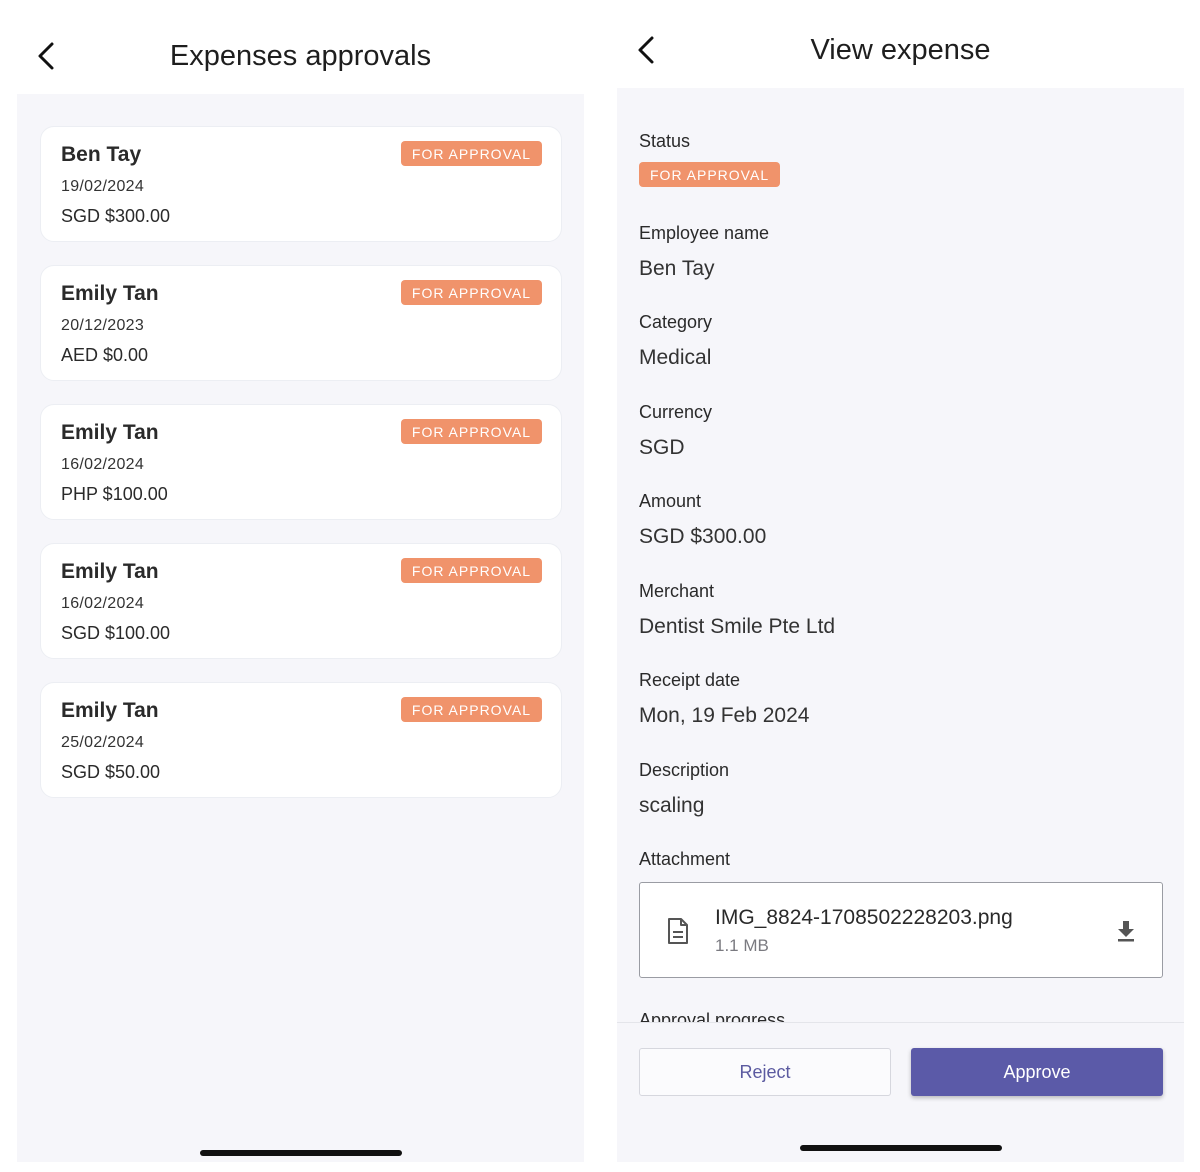 The image size is (1200, 1172). What do you see at coordinates (665, 141) in the screenshot?
I see `status-label: Status` at bounding box center [665, 141].